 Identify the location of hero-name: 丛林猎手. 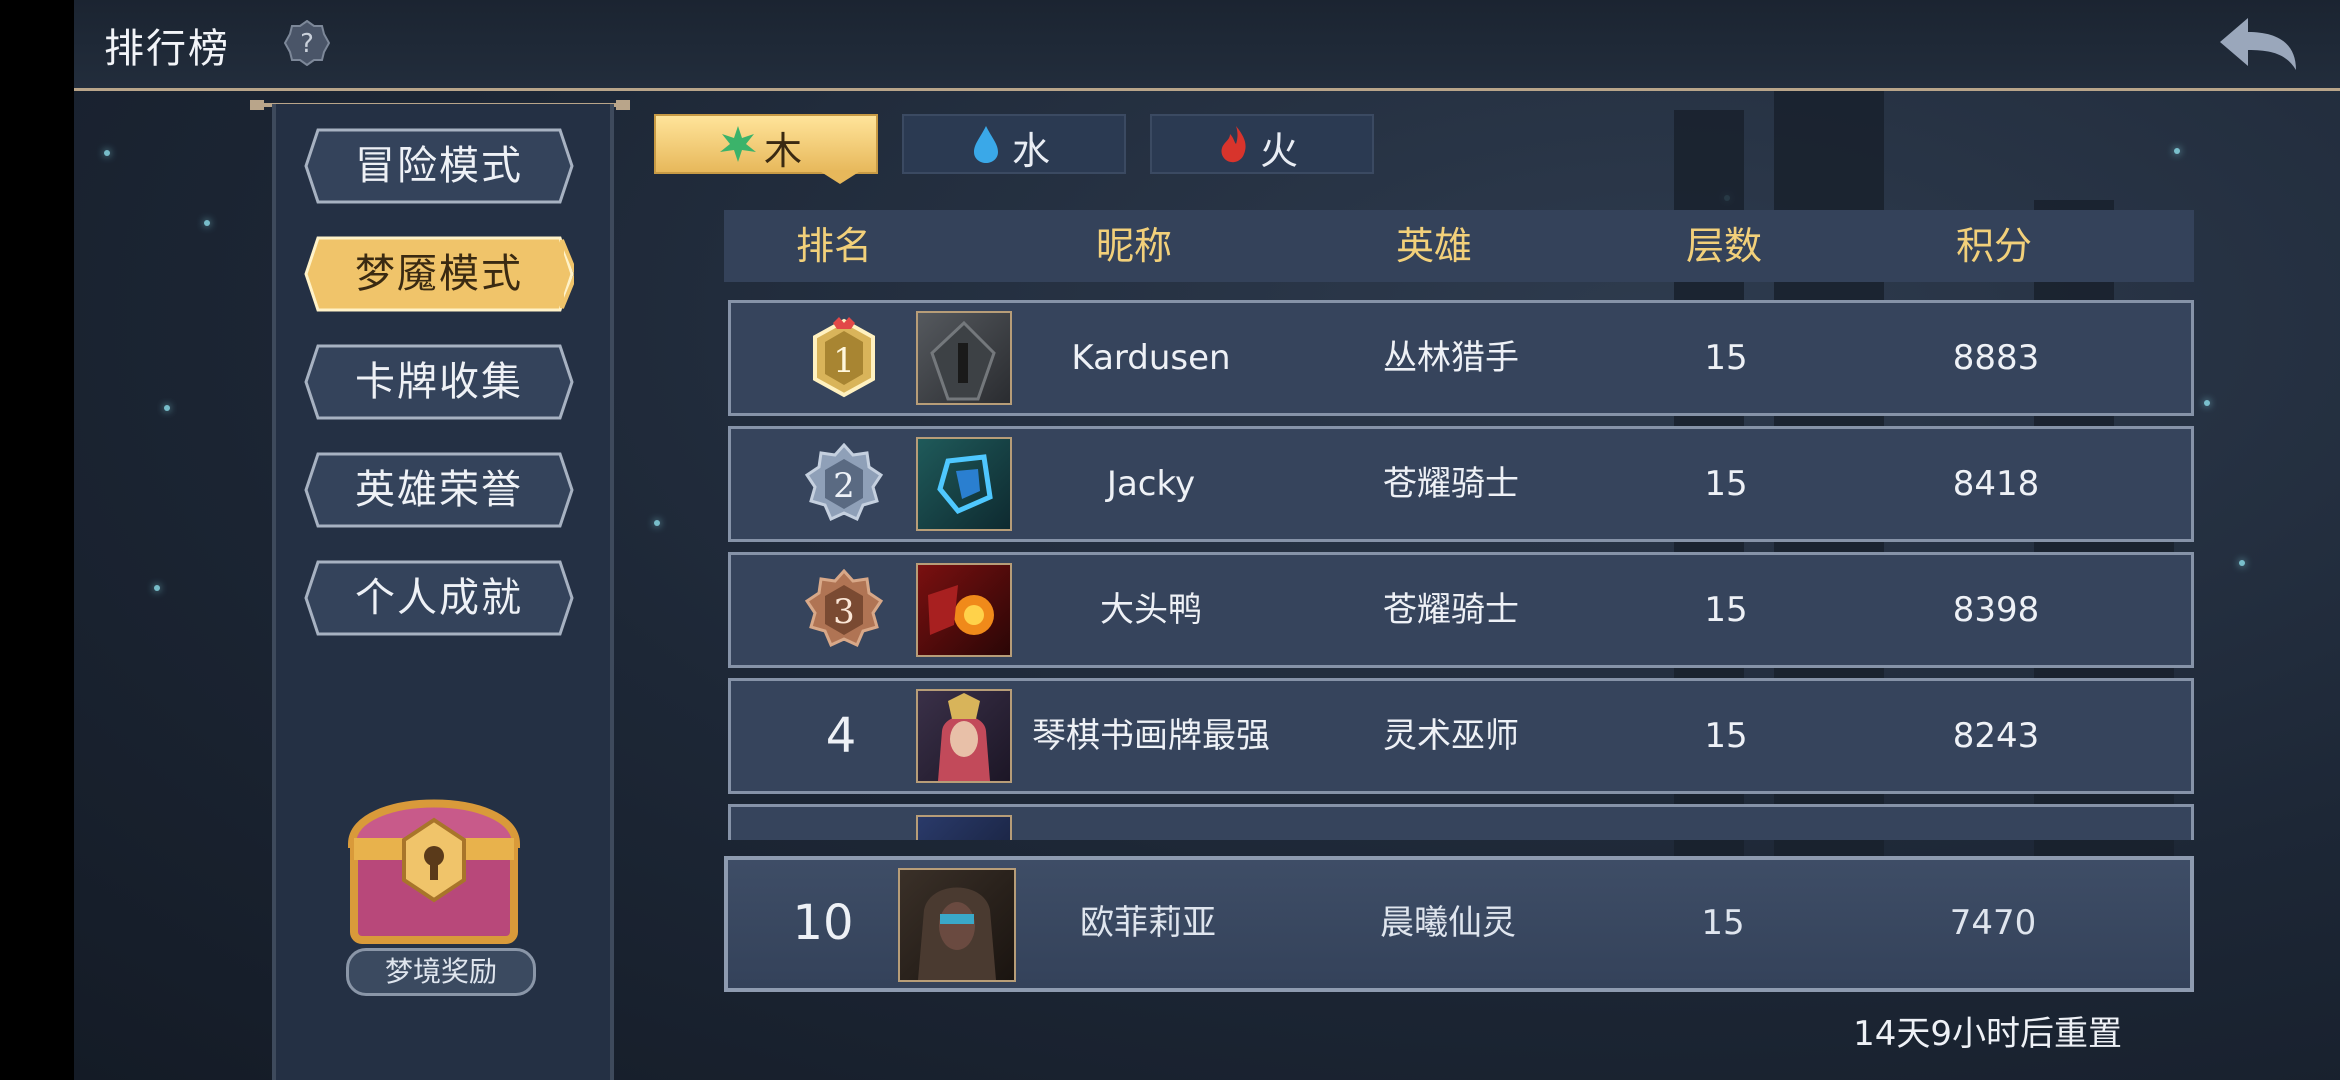
(1451, 358).